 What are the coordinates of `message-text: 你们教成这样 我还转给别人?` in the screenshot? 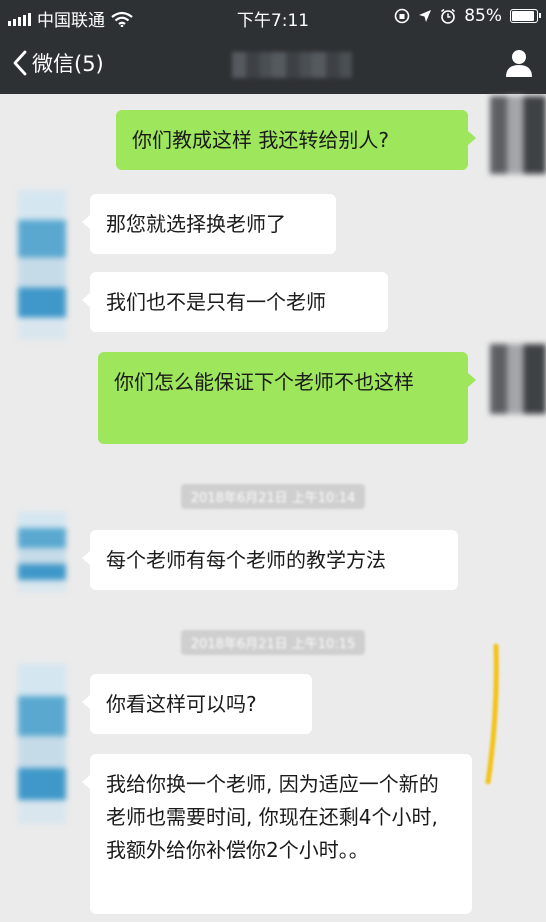 It's located at (260, 140).